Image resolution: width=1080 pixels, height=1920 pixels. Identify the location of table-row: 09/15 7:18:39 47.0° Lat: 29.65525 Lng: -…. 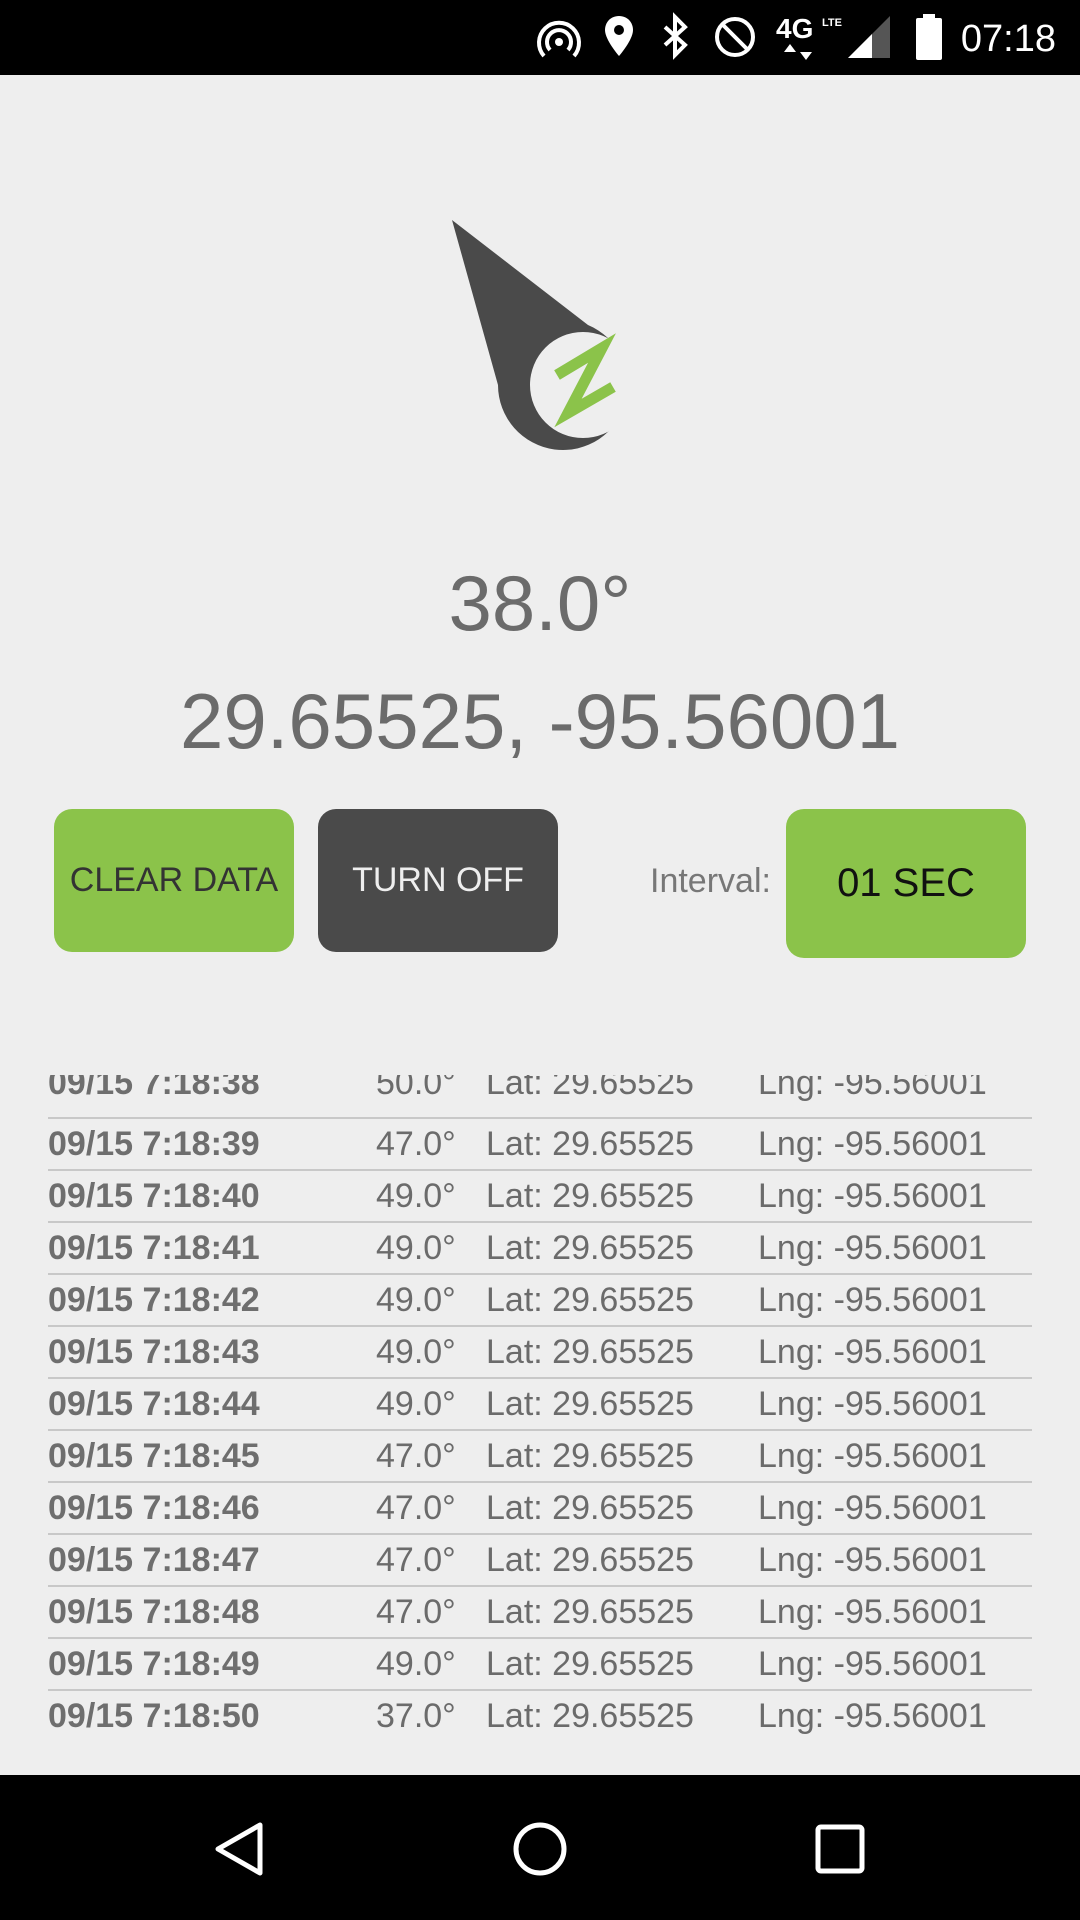
(540, 1145).